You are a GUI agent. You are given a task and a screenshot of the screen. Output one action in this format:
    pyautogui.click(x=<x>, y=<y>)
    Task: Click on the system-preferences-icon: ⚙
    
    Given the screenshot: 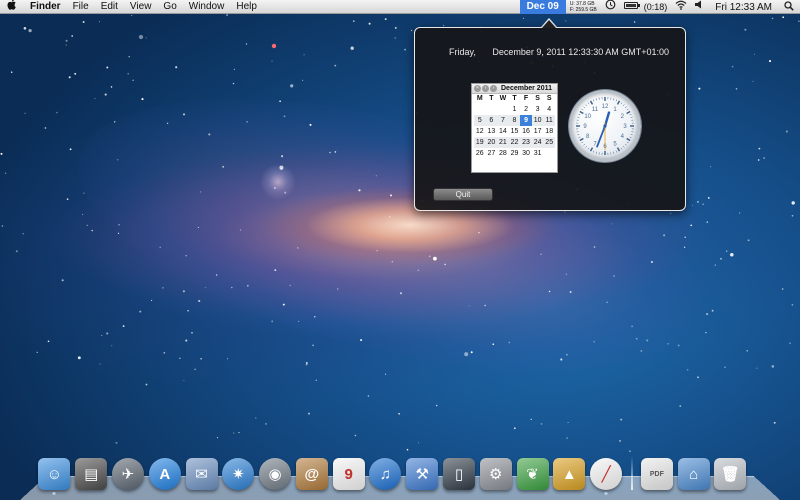 What is the action you would take?
    pyautogui.click(x=495, y=474)
    